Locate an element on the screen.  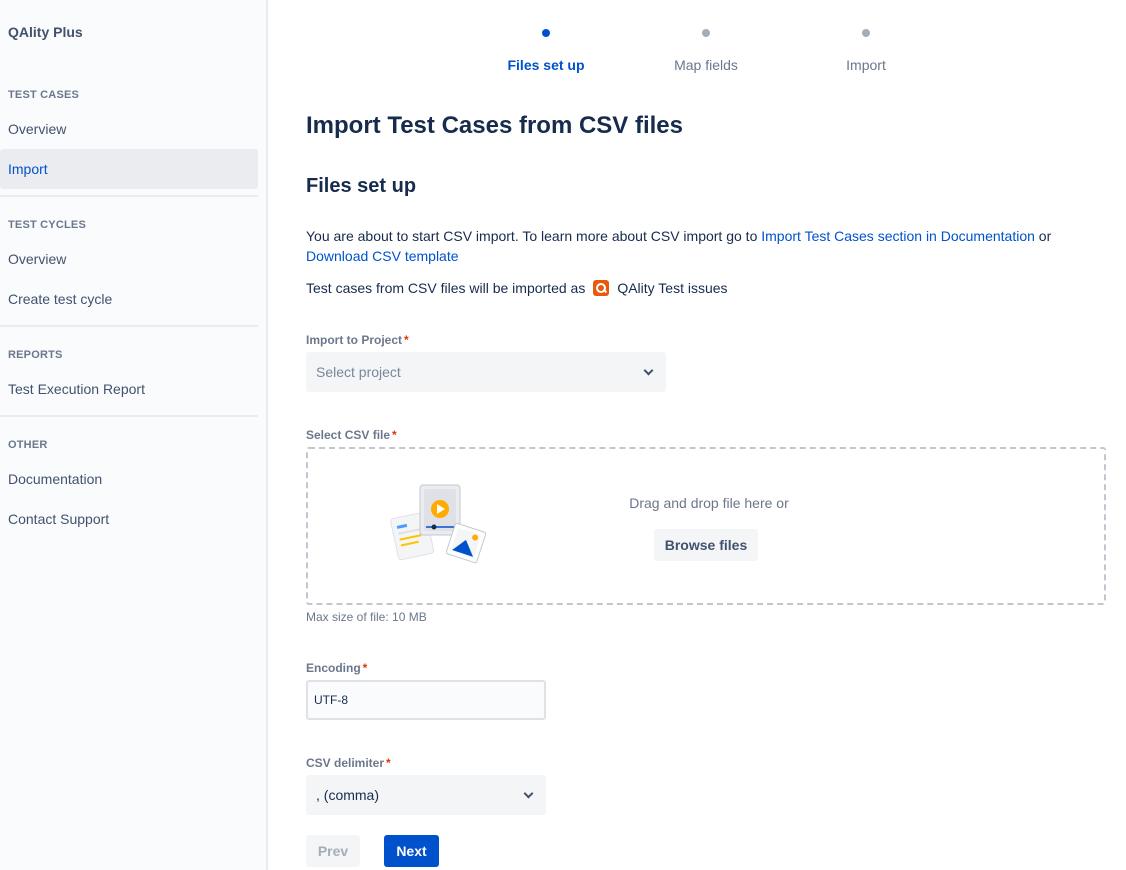
delimiter-field-label: CSV delimiter * is located at coordinates (348, 763).